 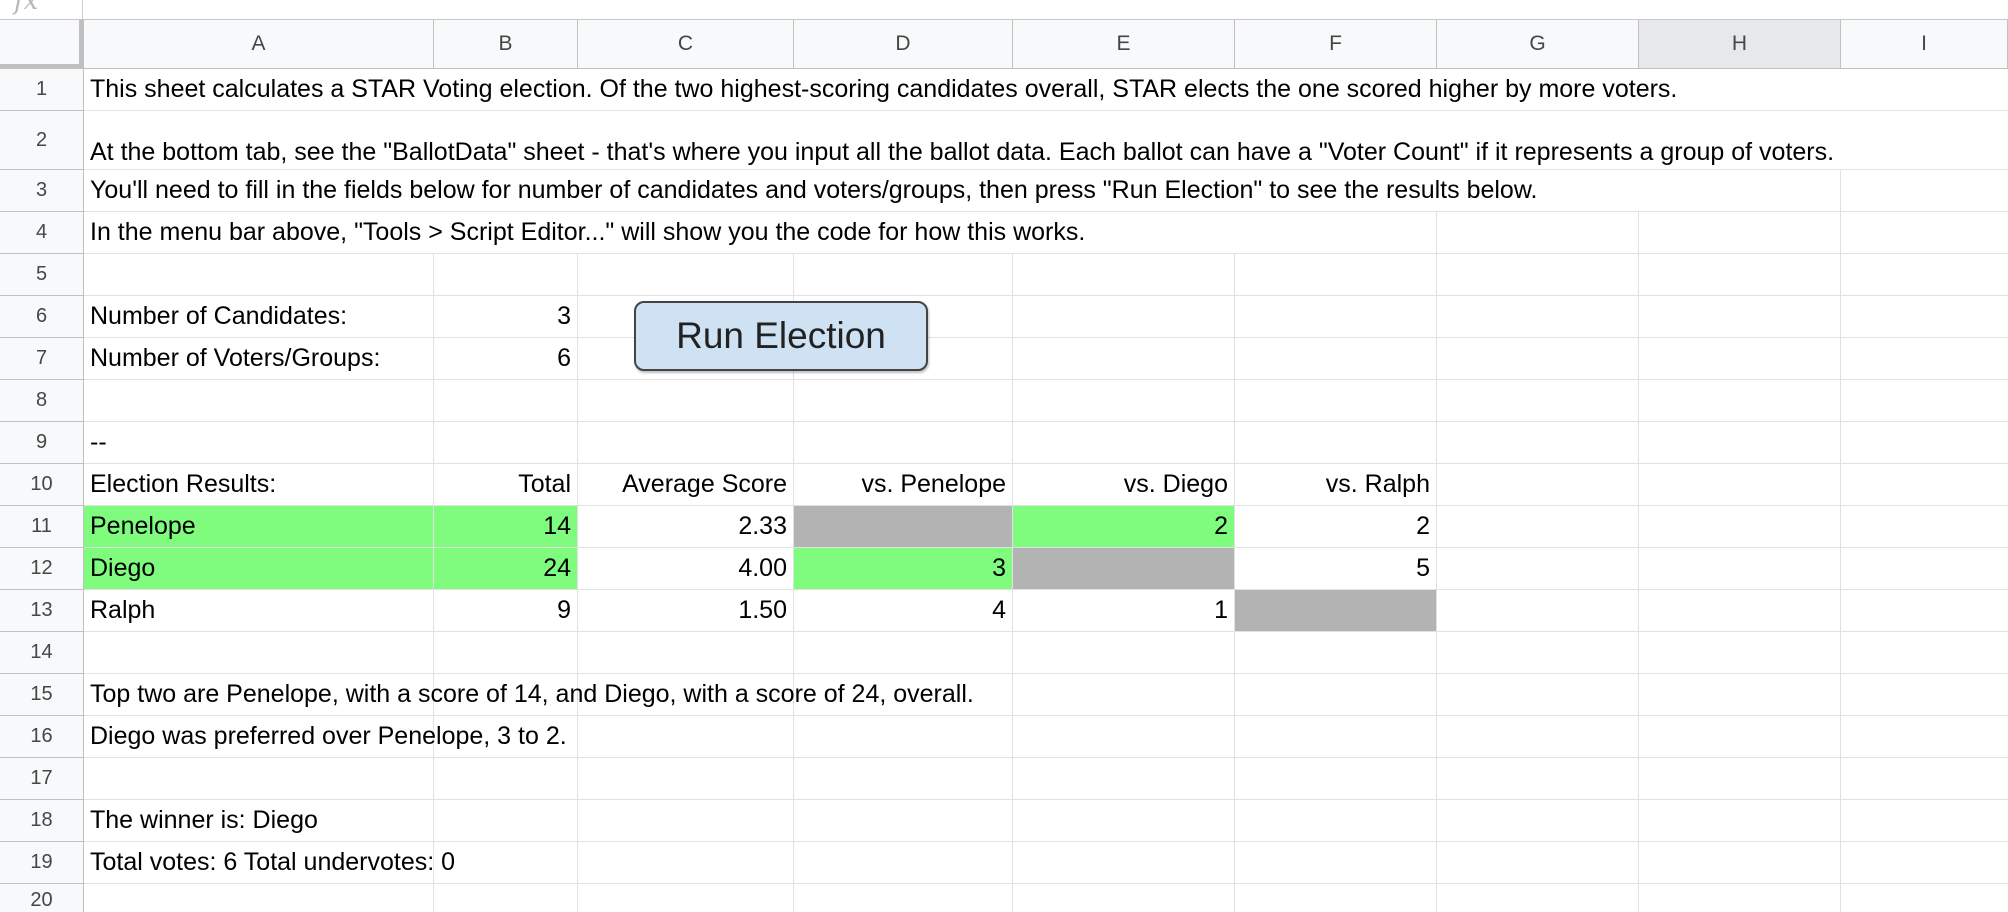 I want to click on summary-winner: The winner is: Diego, so click(x=259, y=821).